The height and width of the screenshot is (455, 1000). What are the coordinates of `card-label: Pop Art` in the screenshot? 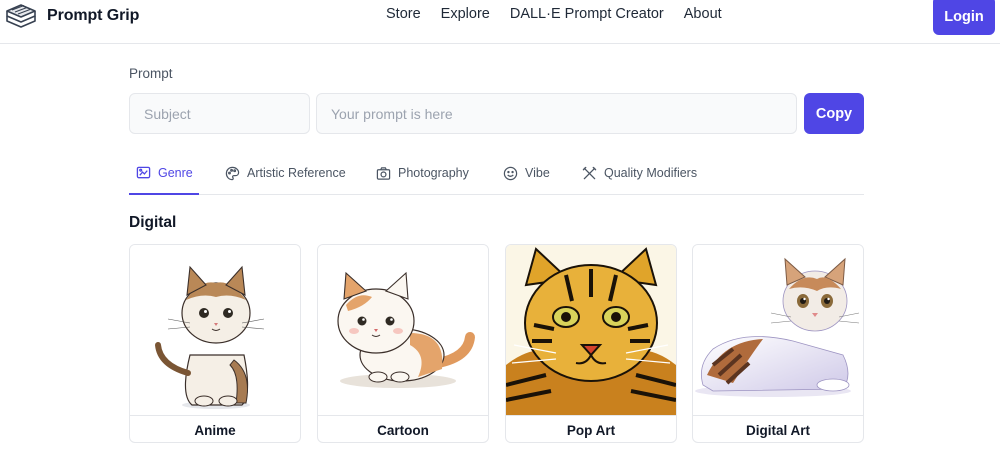 It's located at (591, 428).